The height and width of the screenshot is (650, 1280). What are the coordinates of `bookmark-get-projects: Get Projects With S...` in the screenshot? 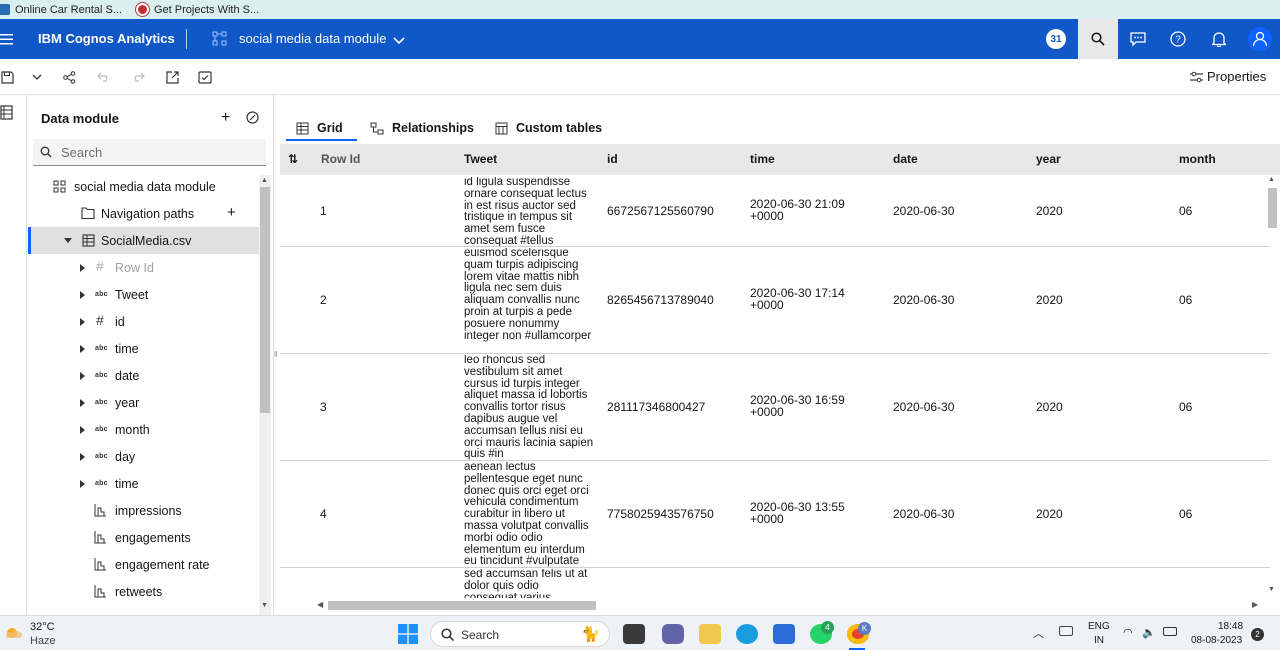 It's located at (197, 9).